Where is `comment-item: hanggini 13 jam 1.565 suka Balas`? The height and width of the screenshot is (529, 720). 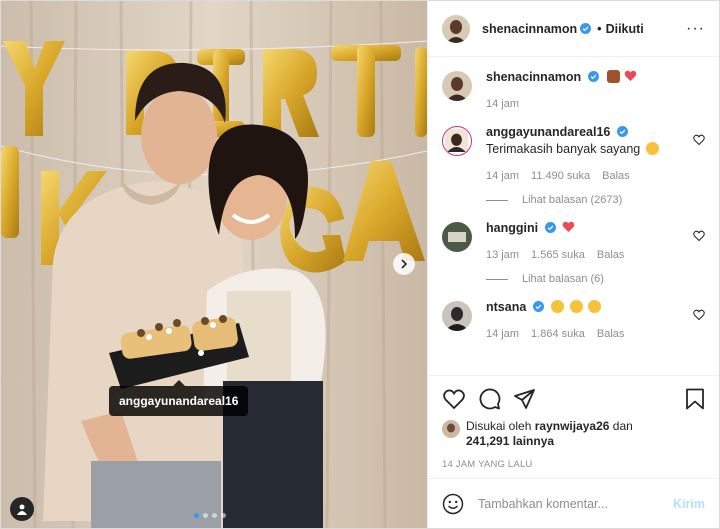 comment-item: hanggini 13 jam 1.565 suka Balas is located at coordinates (573, 240).